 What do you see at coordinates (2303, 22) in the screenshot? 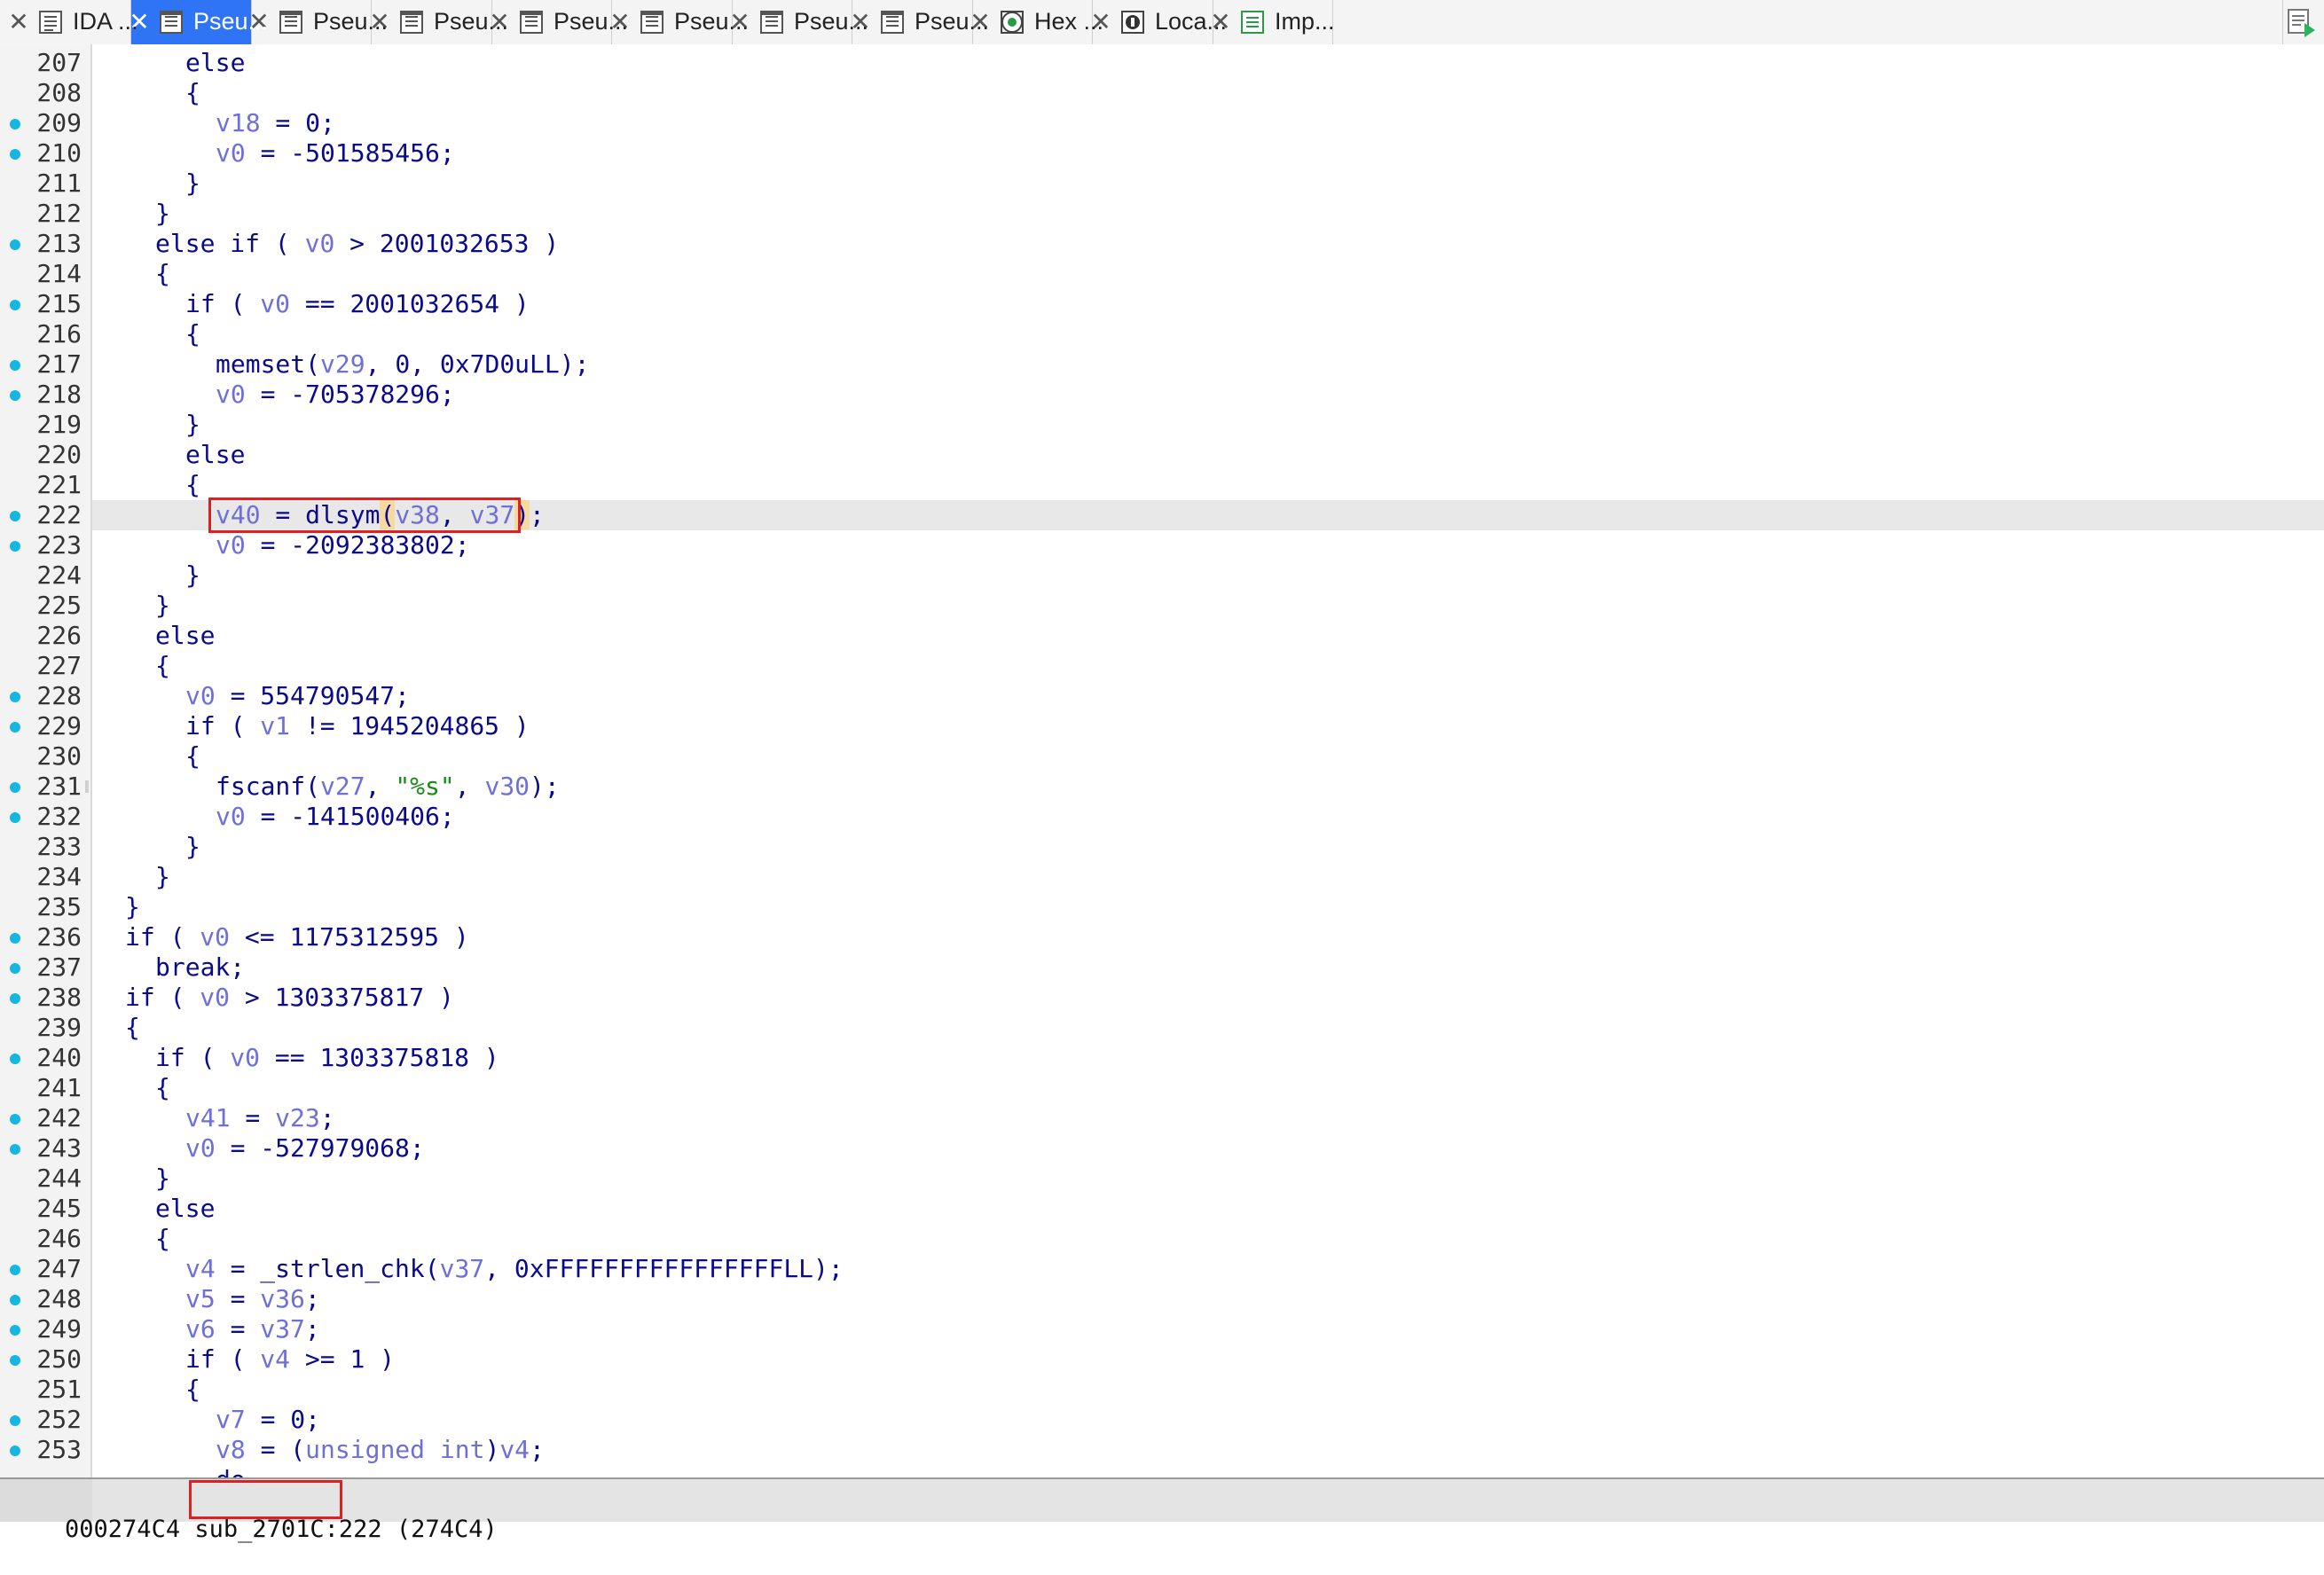
I see `tab-overflow-button` at bounding box center [2303, 22].